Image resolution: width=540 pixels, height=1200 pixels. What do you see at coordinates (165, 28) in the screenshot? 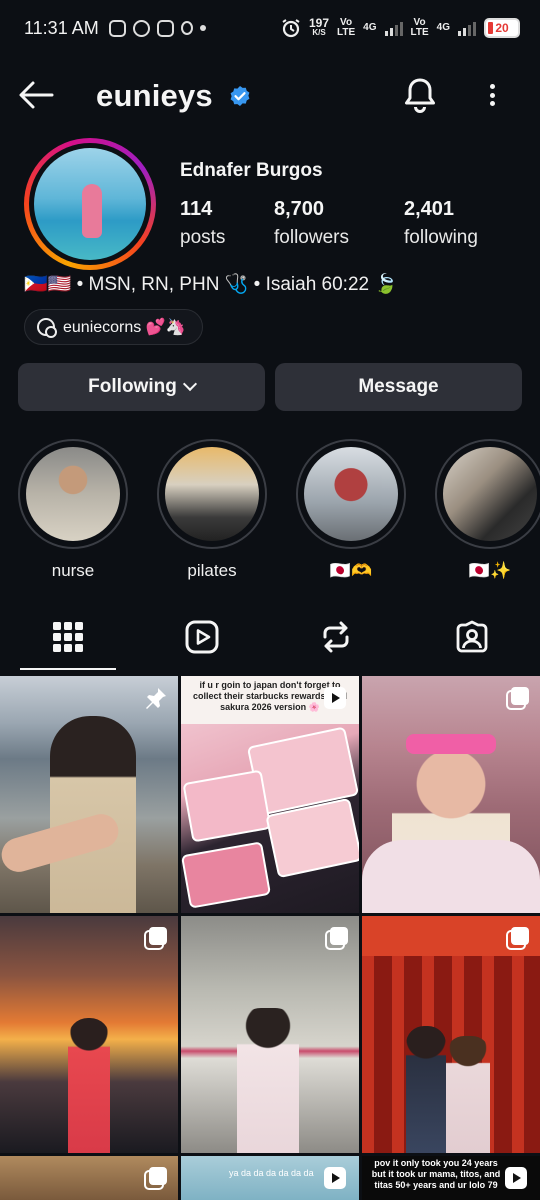
I see `shopee-icon` at bounding box center [165, 28].